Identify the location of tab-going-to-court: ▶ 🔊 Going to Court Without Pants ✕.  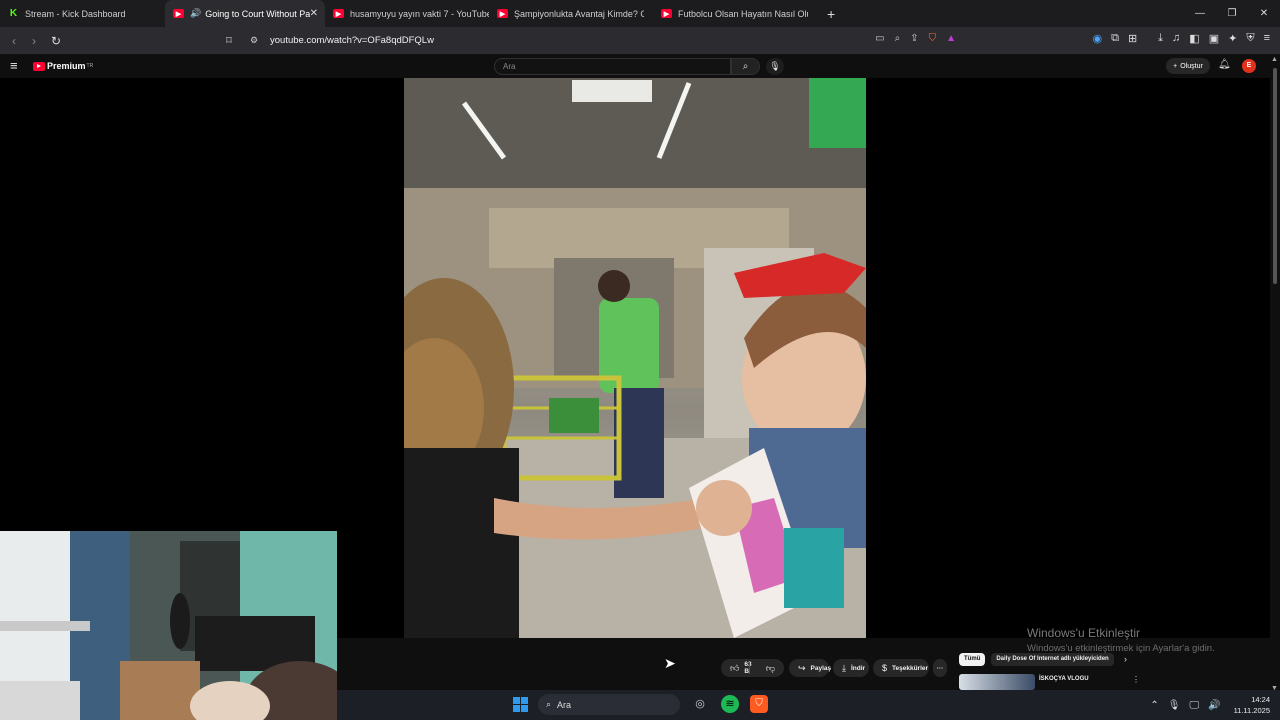
(245, 13).